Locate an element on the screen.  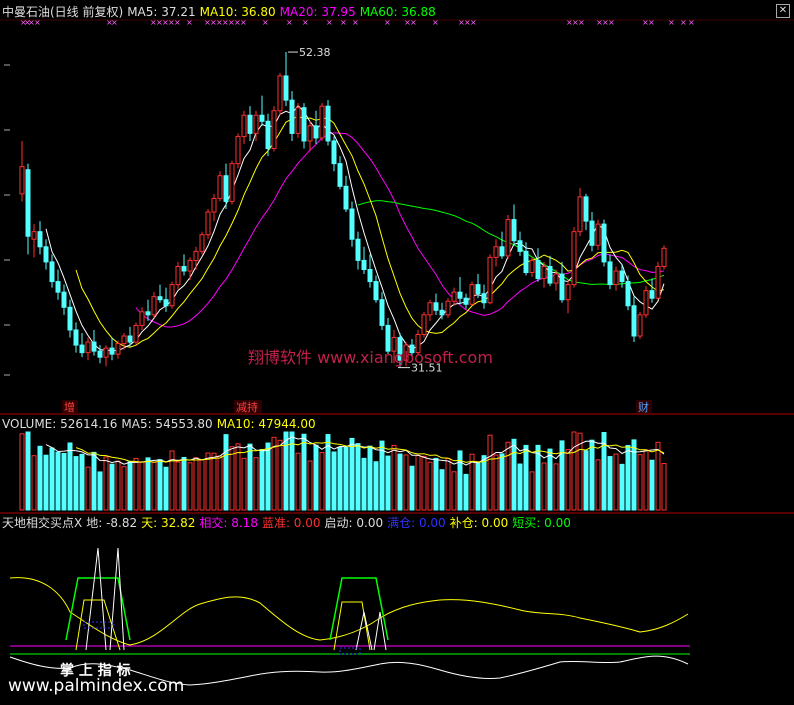
close-icon: ✕ is located at coordinates (783, 11).